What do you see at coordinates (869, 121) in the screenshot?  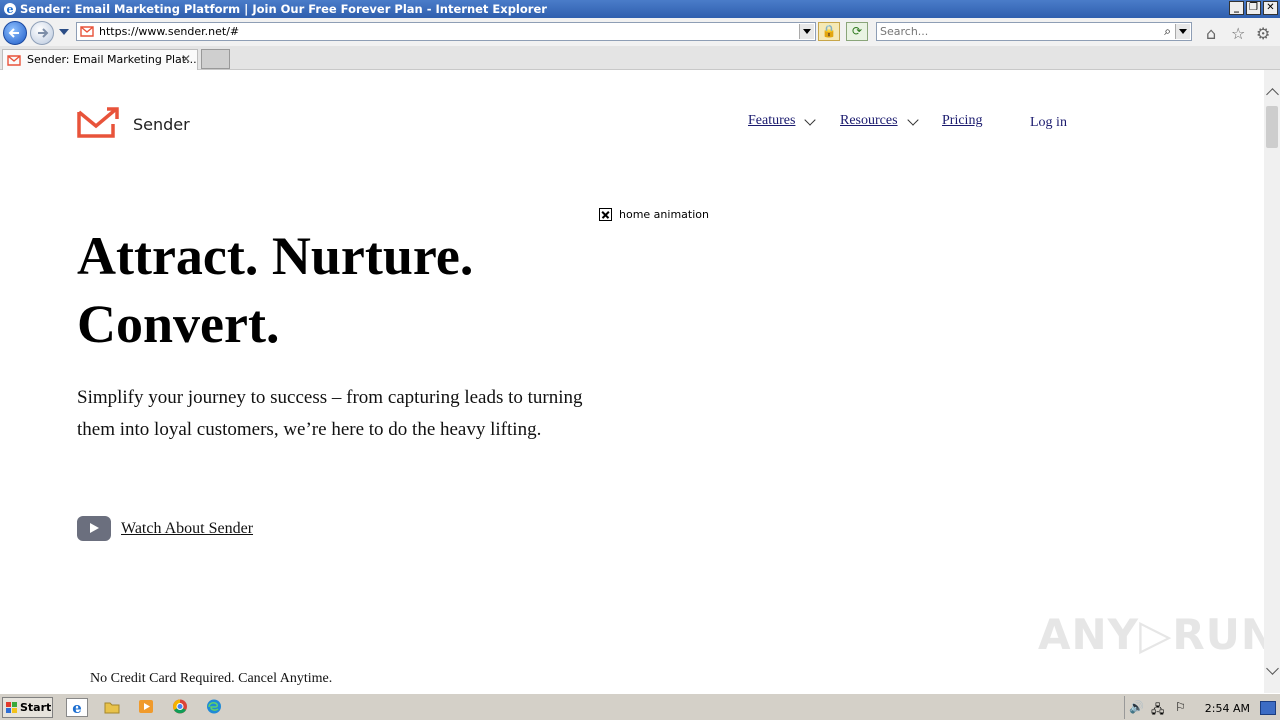 I see `nav-resources-link: Resources` at bounding box center [869, 121].